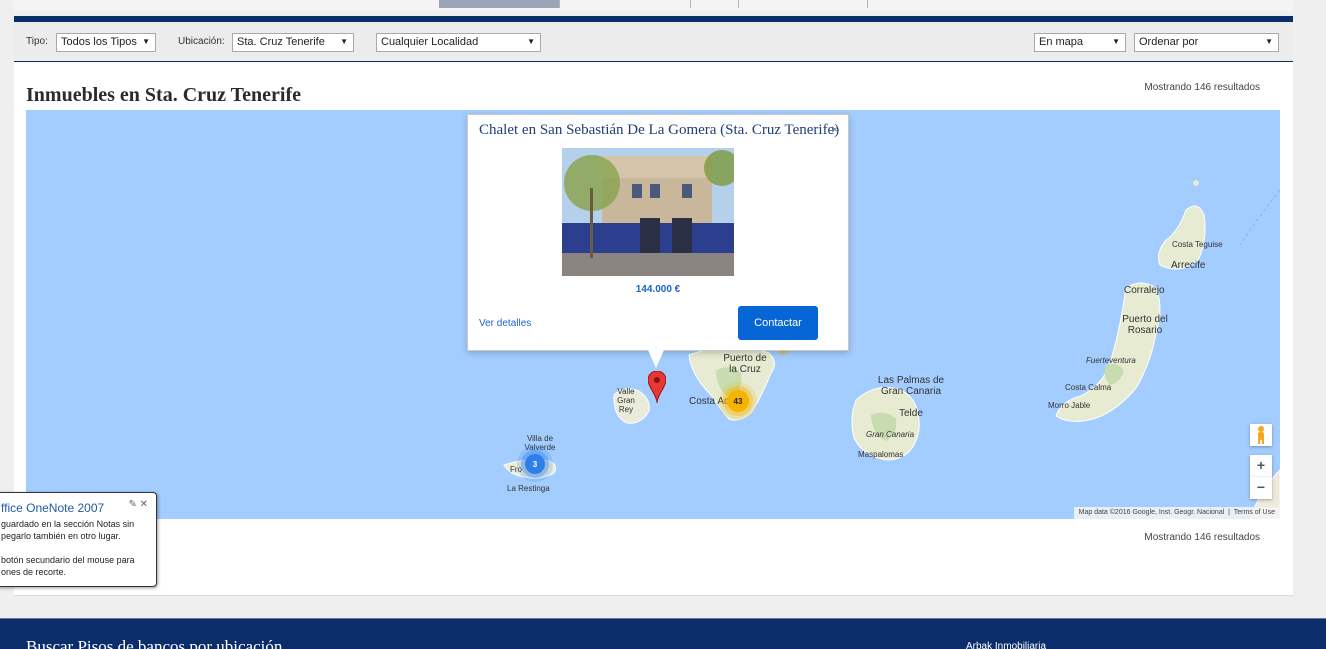 Image resolution: width=1326 pixels, height=649 pixels. I want to click on order-select-value: Ordenar por, so click(1169, 42).